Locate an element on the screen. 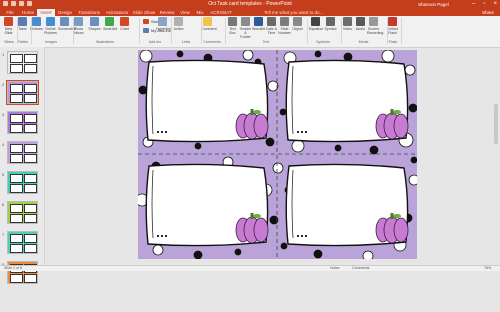 The image size is (500, 312). ribbon-button-label: New Slide is located at coordinates (8, 31).